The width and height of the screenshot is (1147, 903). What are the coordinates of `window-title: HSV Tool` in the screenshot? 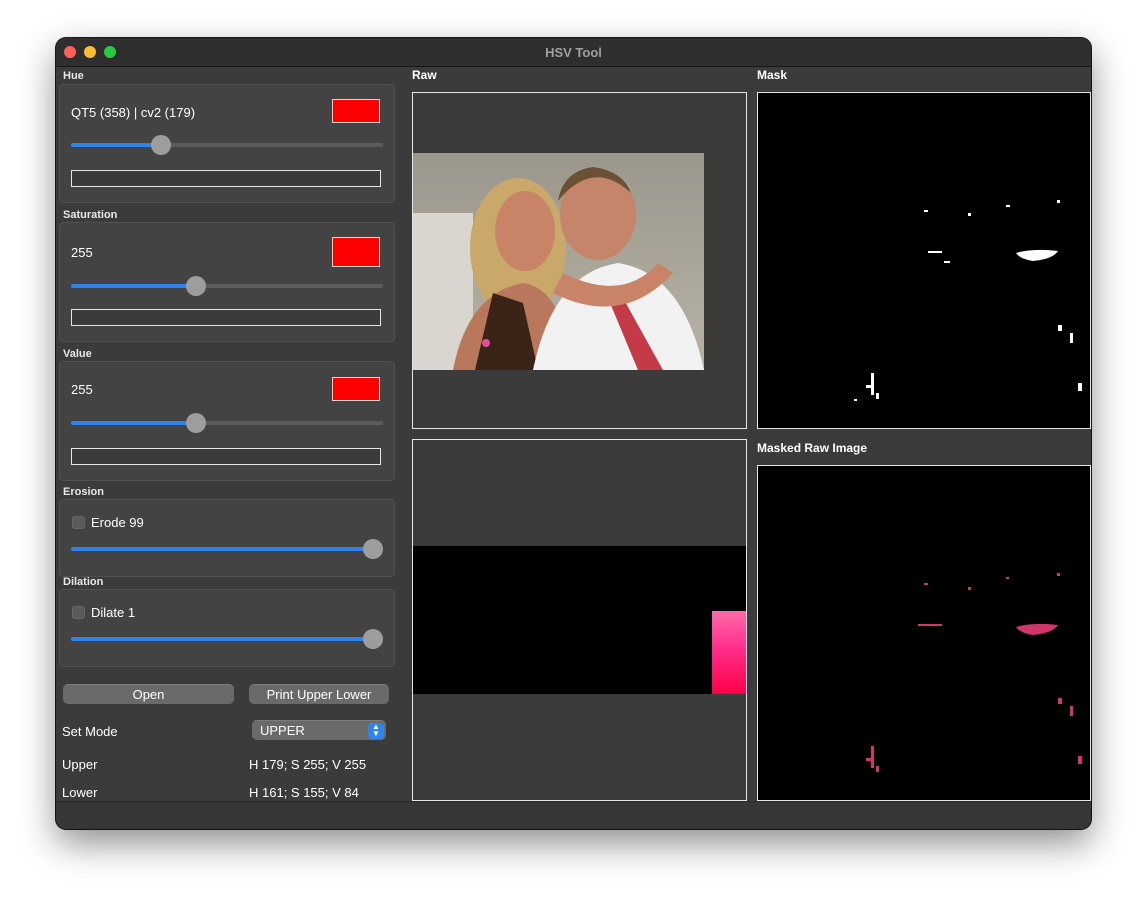 It's located at (573, 52).